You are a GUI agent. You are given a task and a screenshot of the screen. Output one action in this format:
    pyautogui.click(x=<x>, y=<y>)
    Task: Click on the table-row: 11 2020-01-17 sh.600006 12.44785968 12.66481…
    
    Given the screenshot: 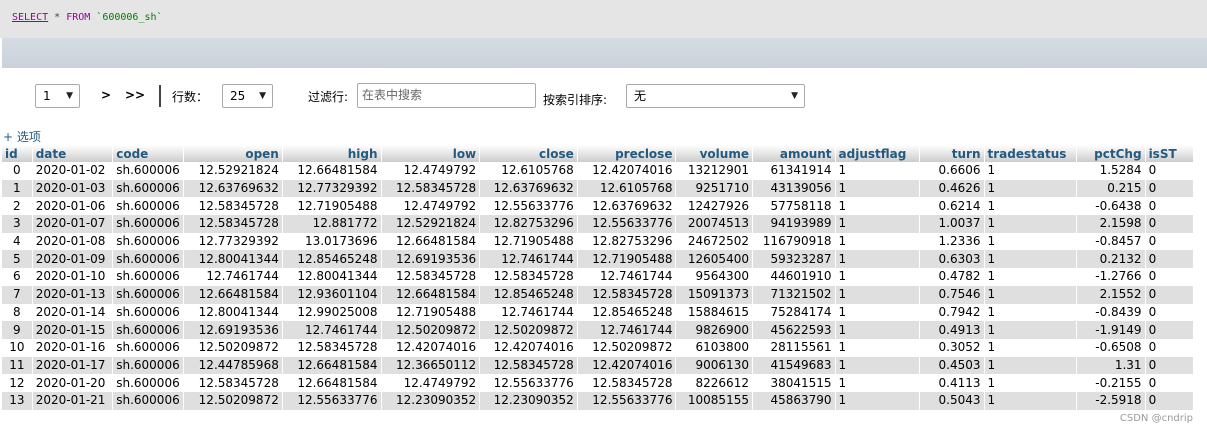 What is the action you would take?
    pyautogui.click(x=598, y=365)
    